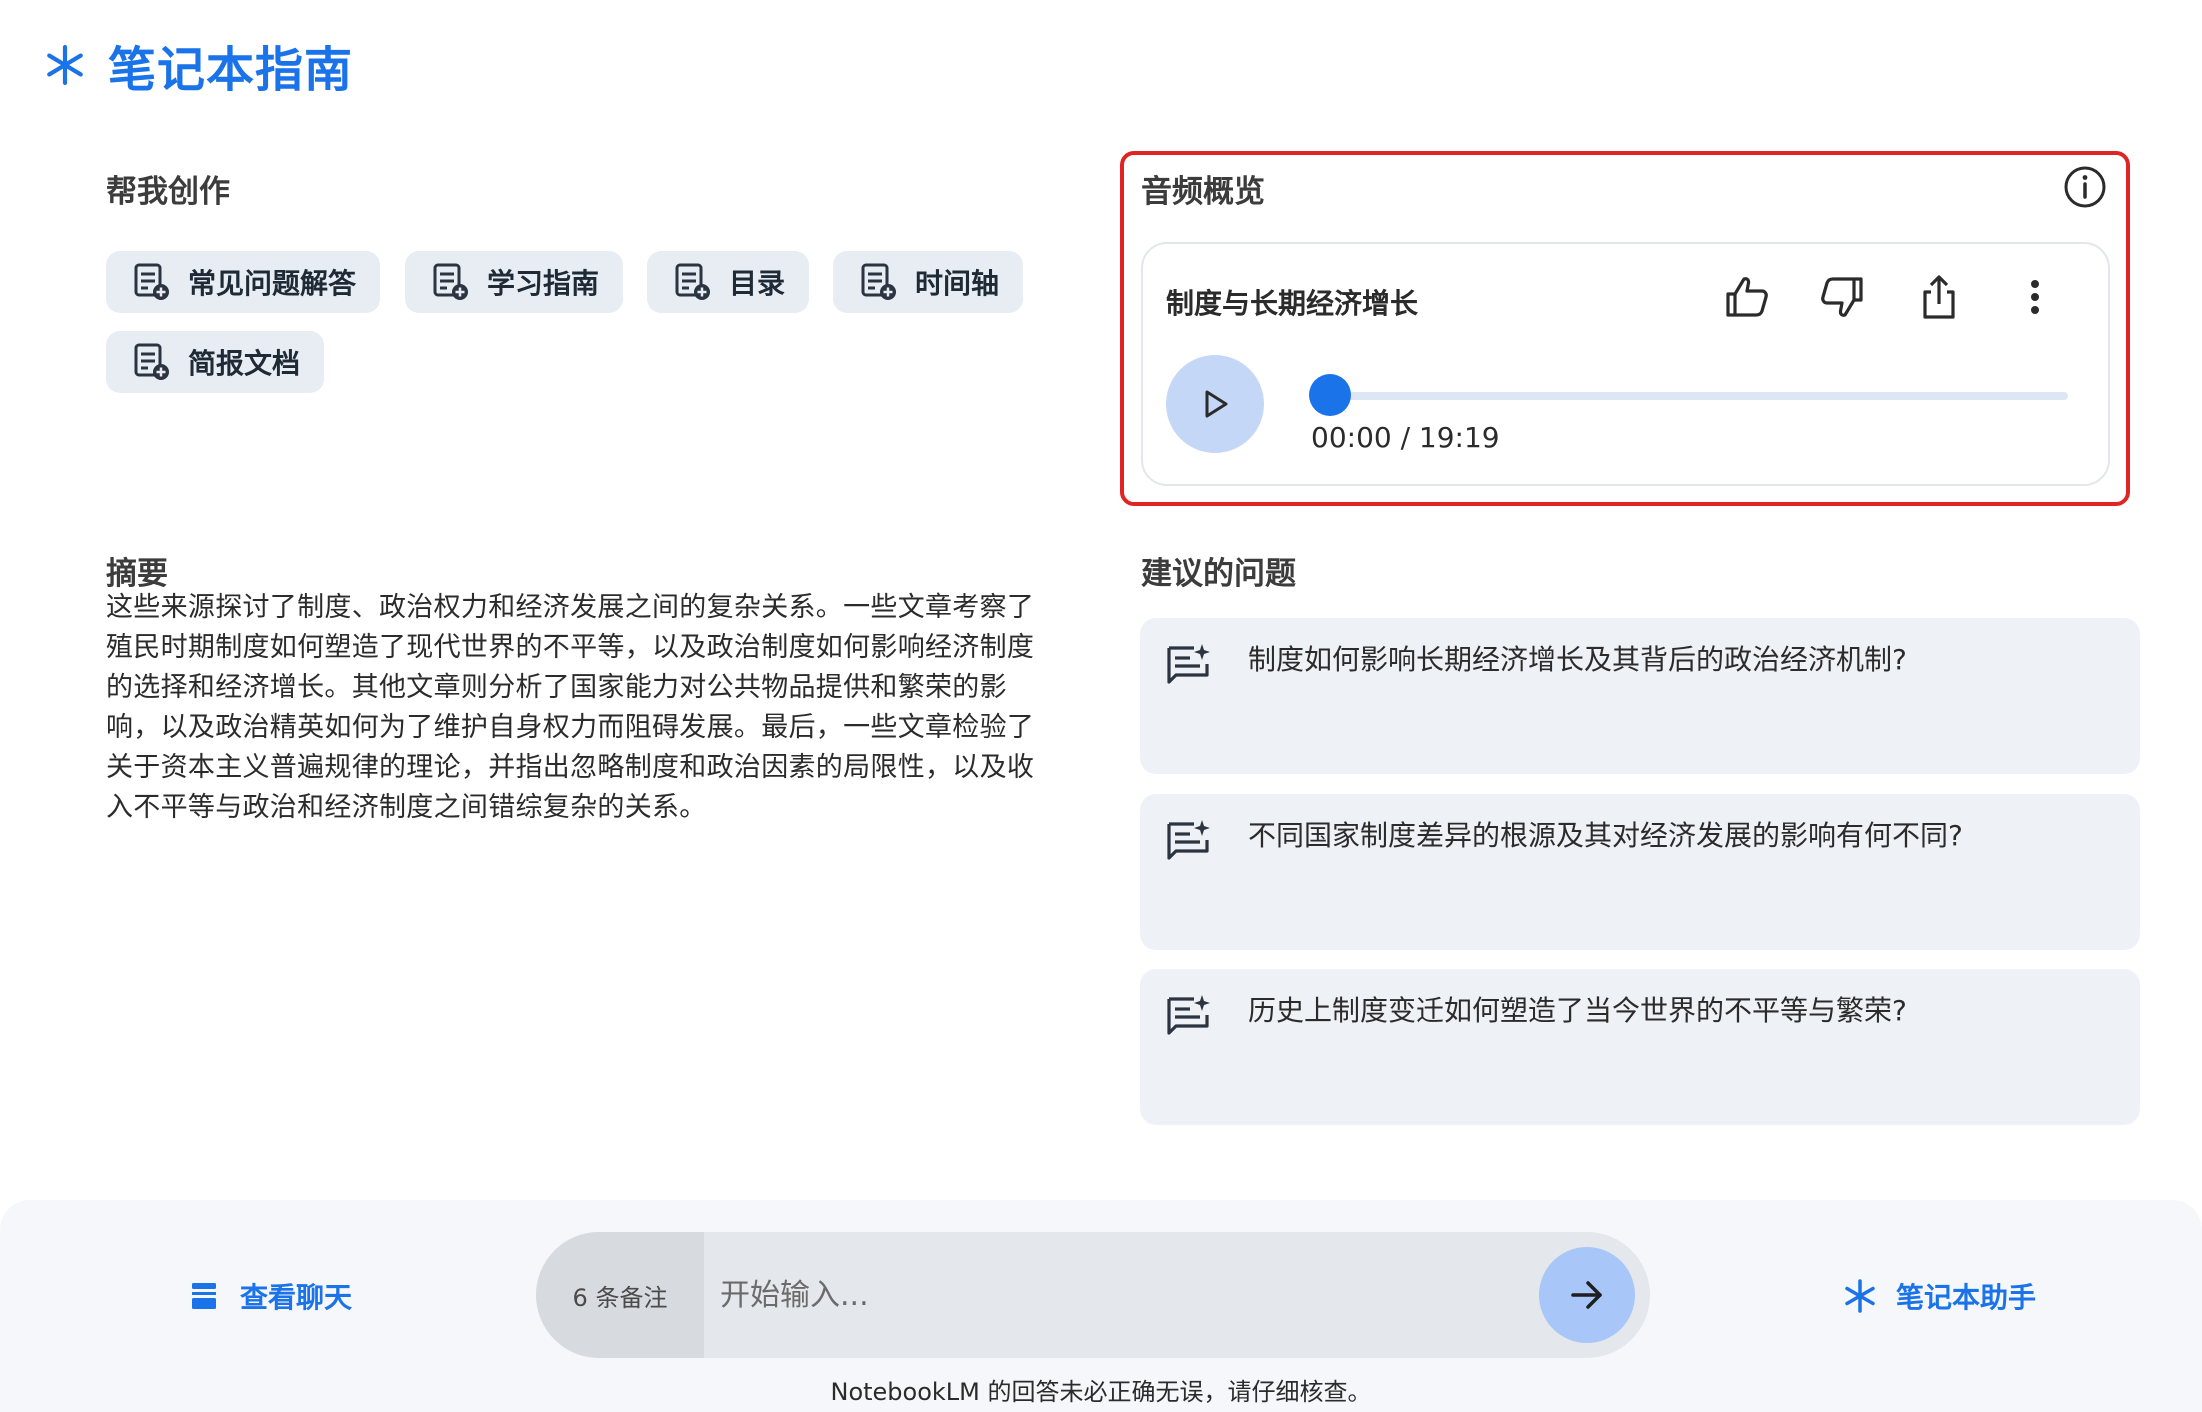  What do you see at coordinates (1605, 835) in the screenshot?
I see `question-text: 不同国家制度差异的根源及其对经济发展的影响有何不同?` at bounding box center [1605, 835].